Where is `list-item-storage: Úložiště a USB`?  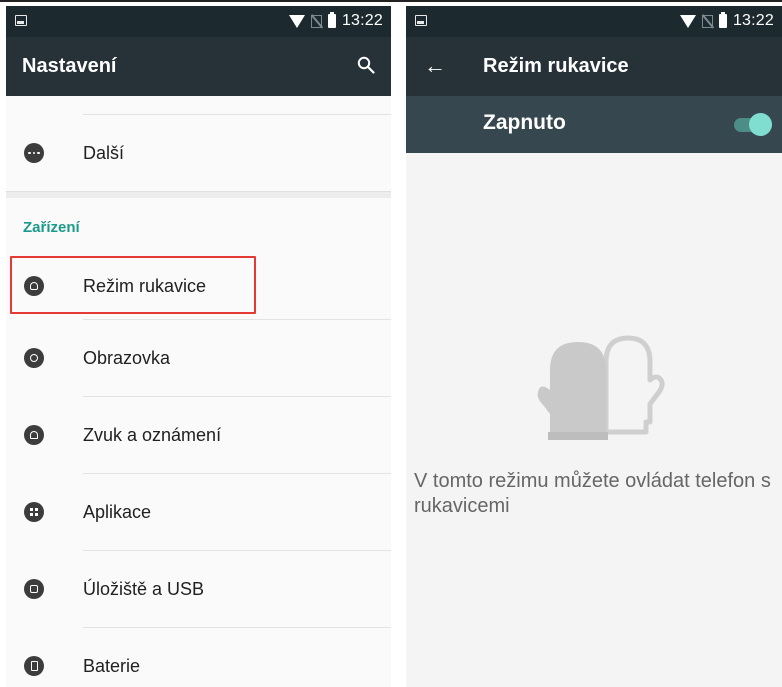 list-item-storage: Úložiště a USB is located at coordinates (198, 589).